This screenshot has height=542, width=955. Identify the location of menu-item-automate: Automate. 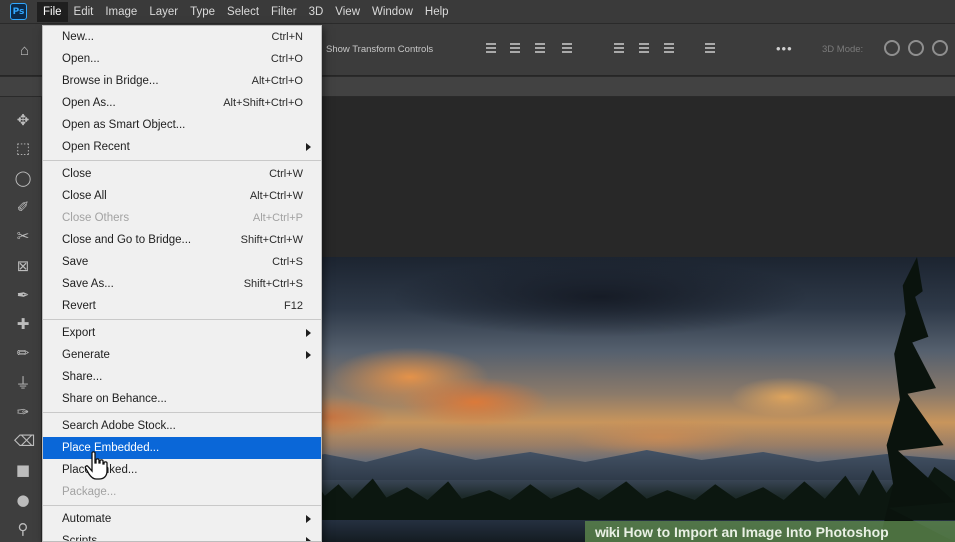
(182, 519).